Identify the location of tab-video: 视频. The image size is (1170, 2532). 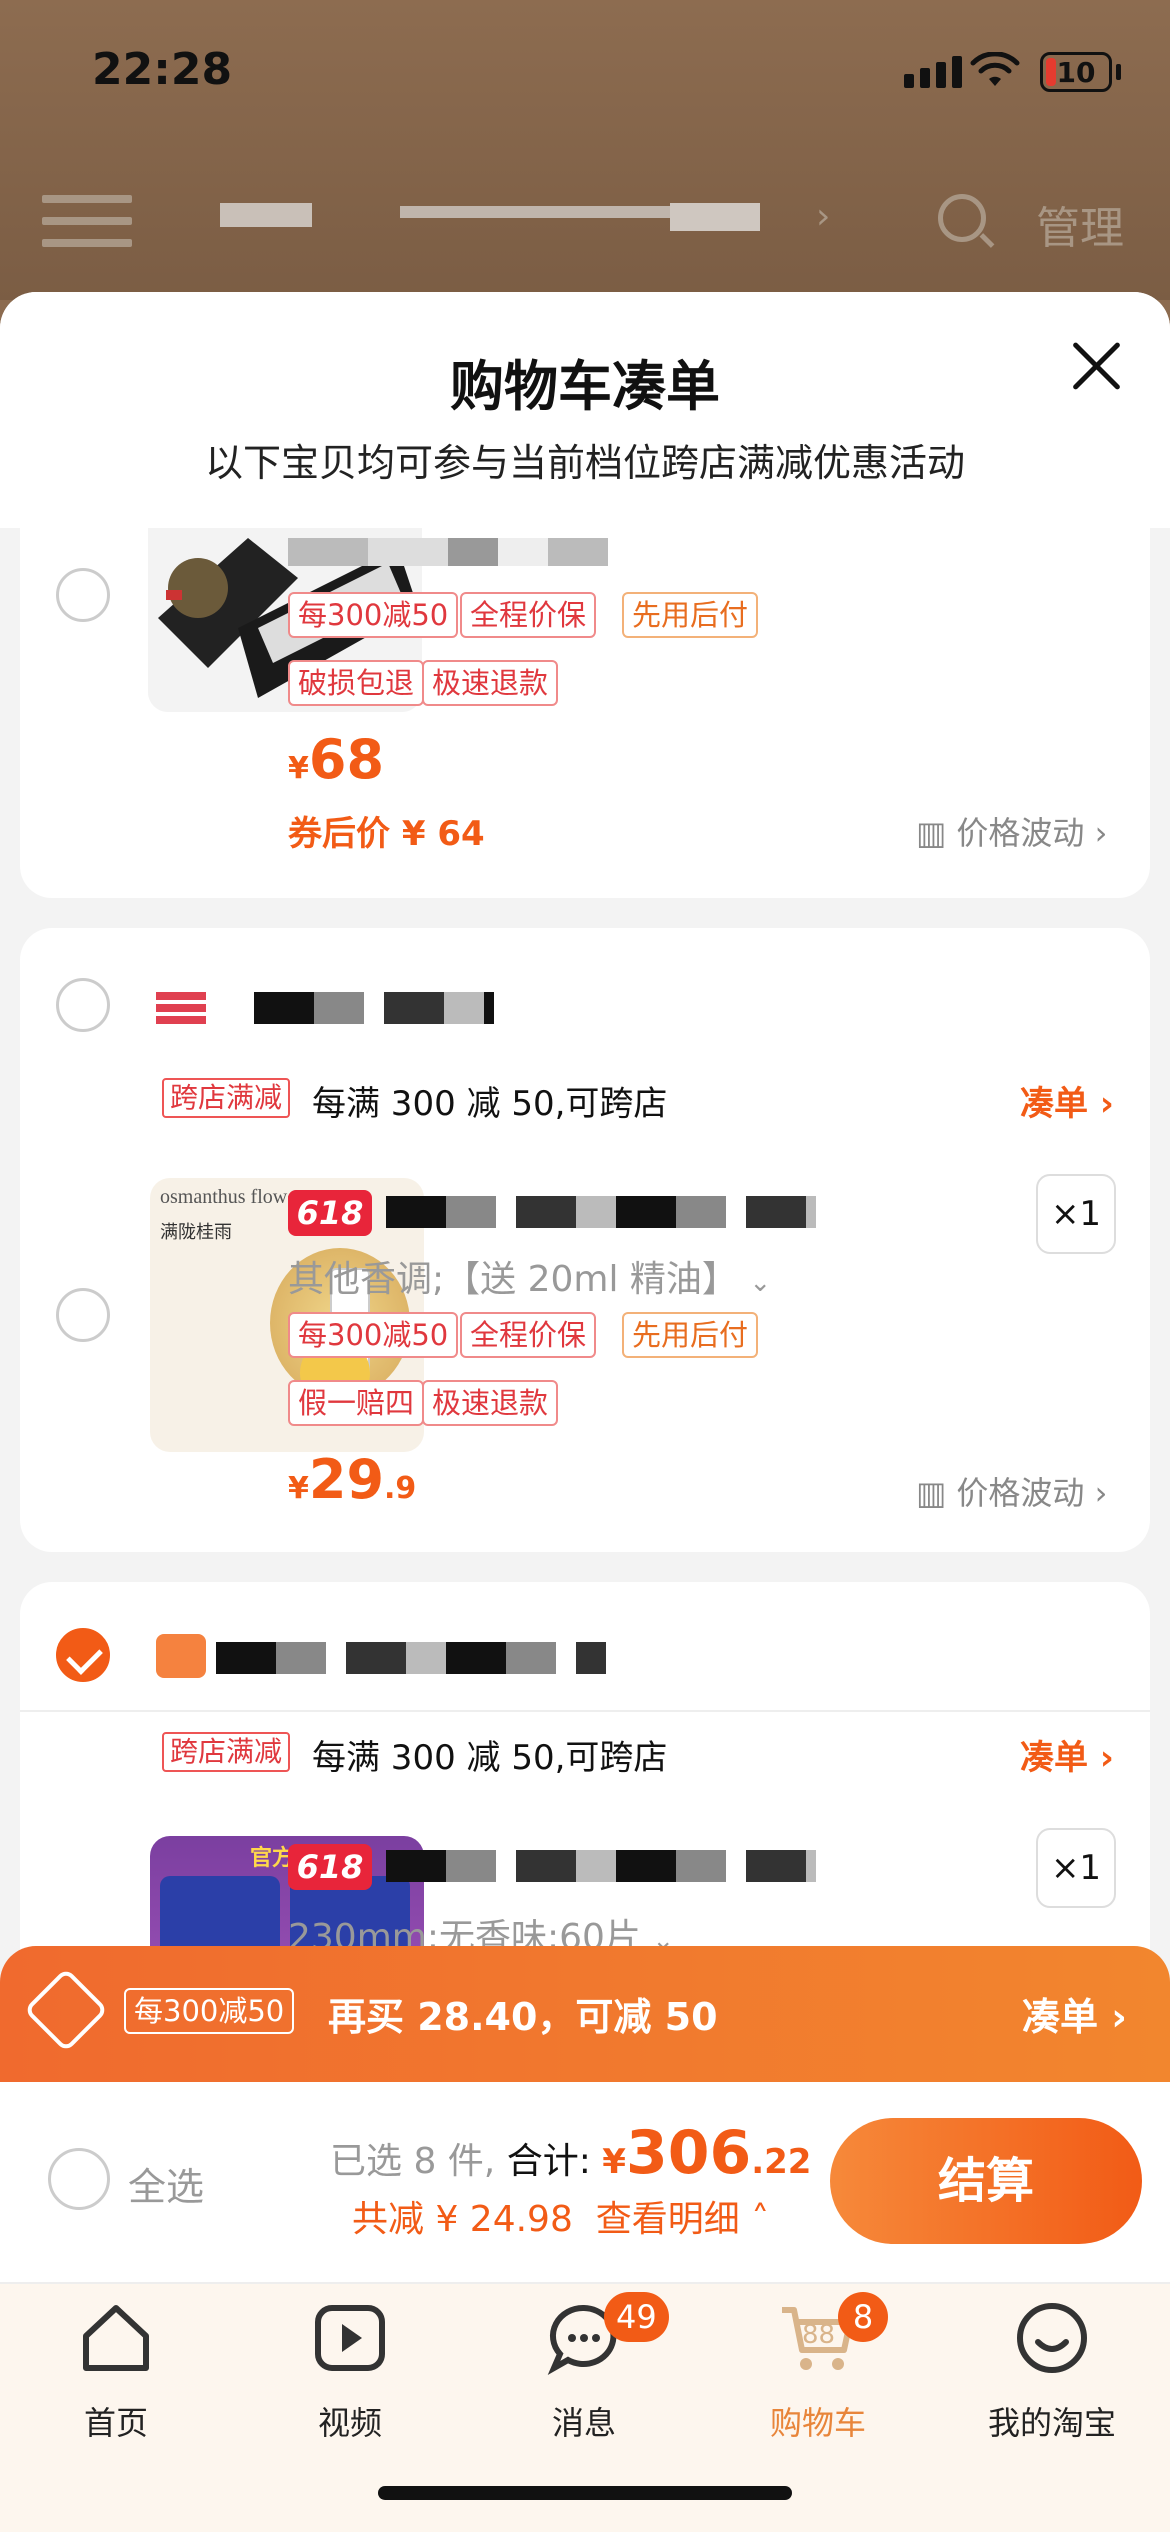
(350, 2371).